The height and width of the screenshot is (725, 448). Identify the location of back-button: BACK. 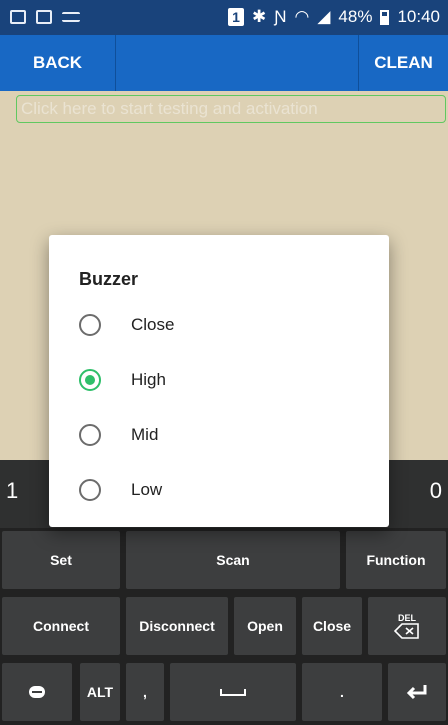
(58, 63).